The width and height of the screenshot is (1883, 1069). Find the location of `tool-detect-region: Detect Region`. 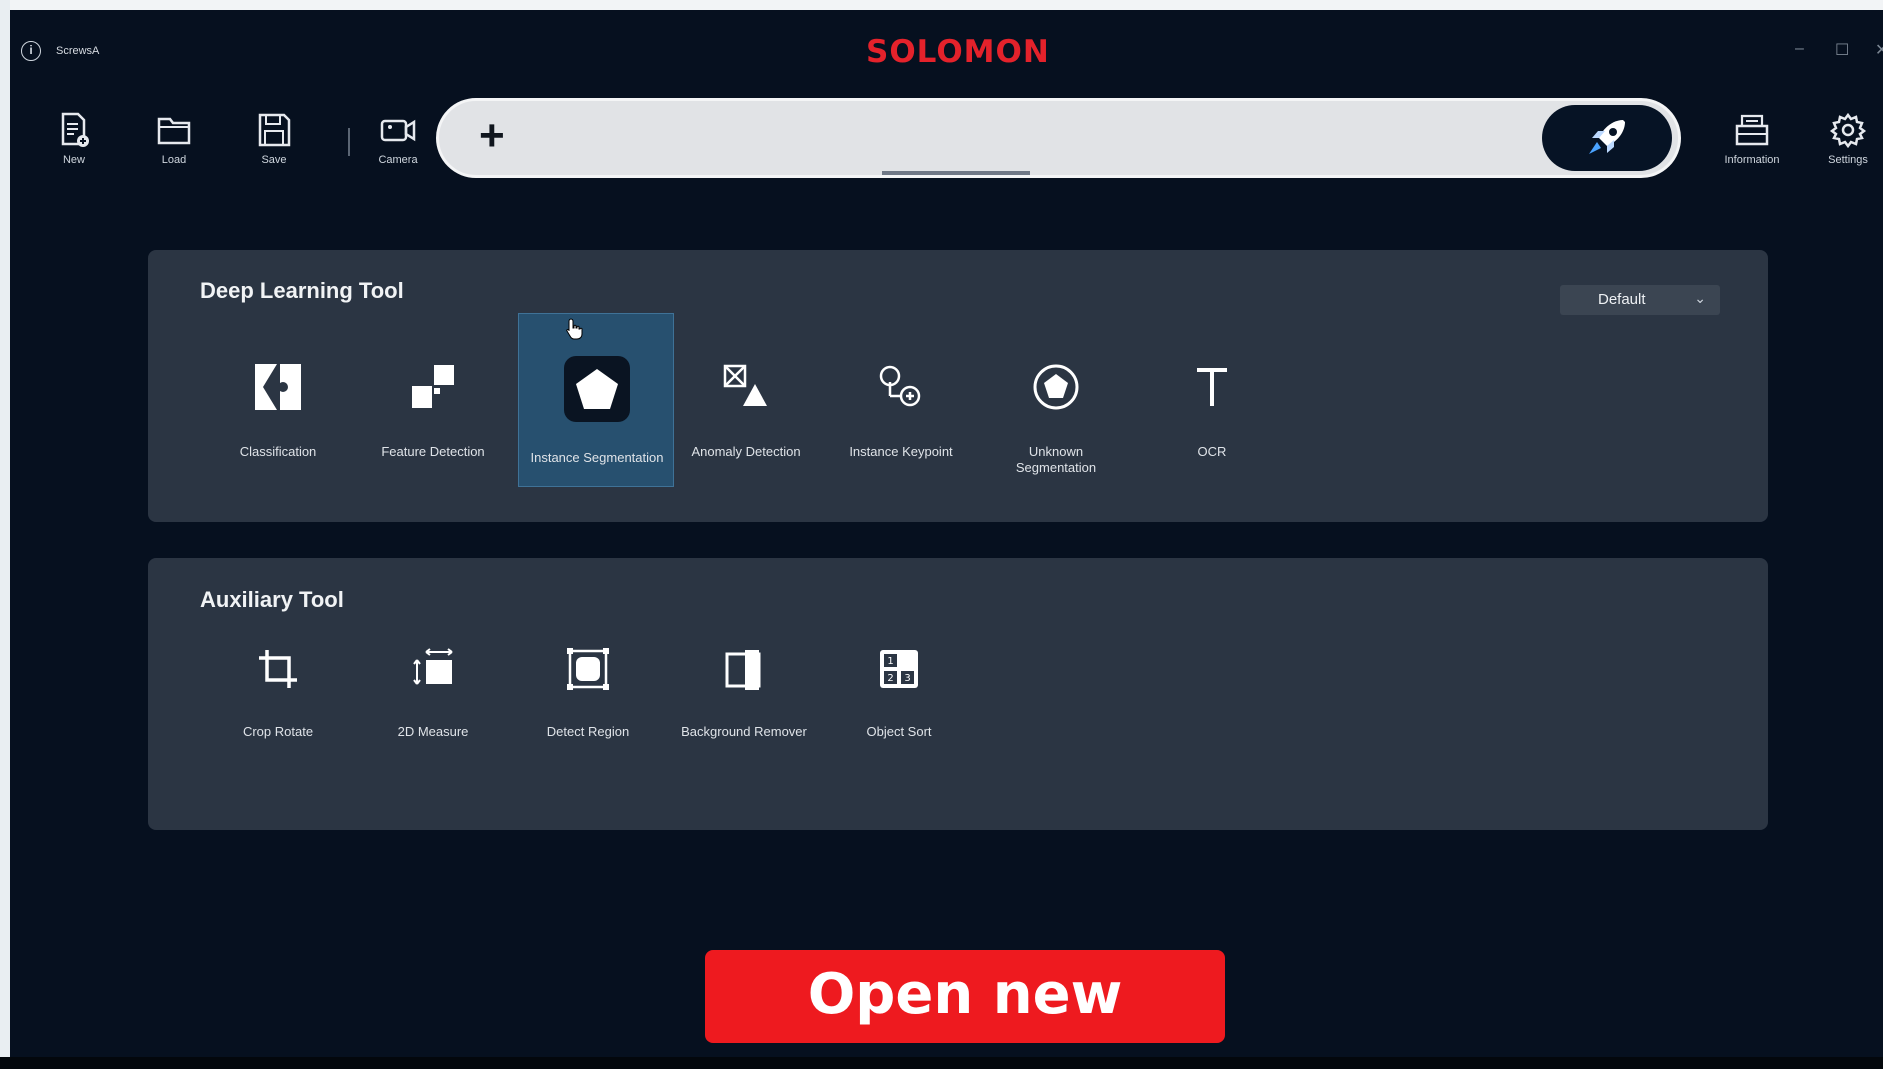

tool-detect-region: Detect Region is located at coordinates (588, 648).